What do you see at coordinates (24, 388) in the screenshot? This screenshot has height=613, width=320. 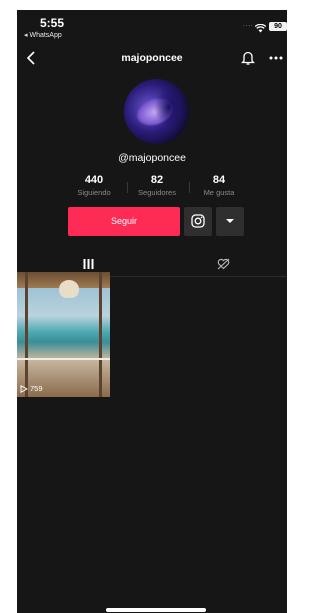 I see `play-icon` at bounding box center [24, 388].